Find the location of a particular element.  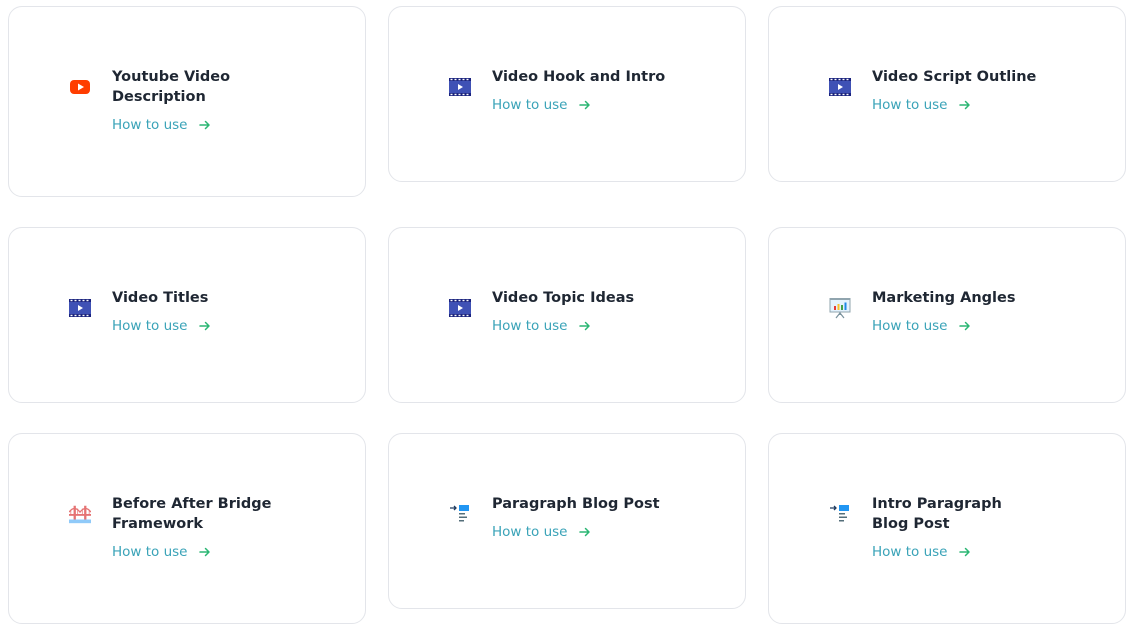

card-intro-paragraph-blog-post: Intro Paragraph Blog Post How to use is located at coordinates (947, 528).